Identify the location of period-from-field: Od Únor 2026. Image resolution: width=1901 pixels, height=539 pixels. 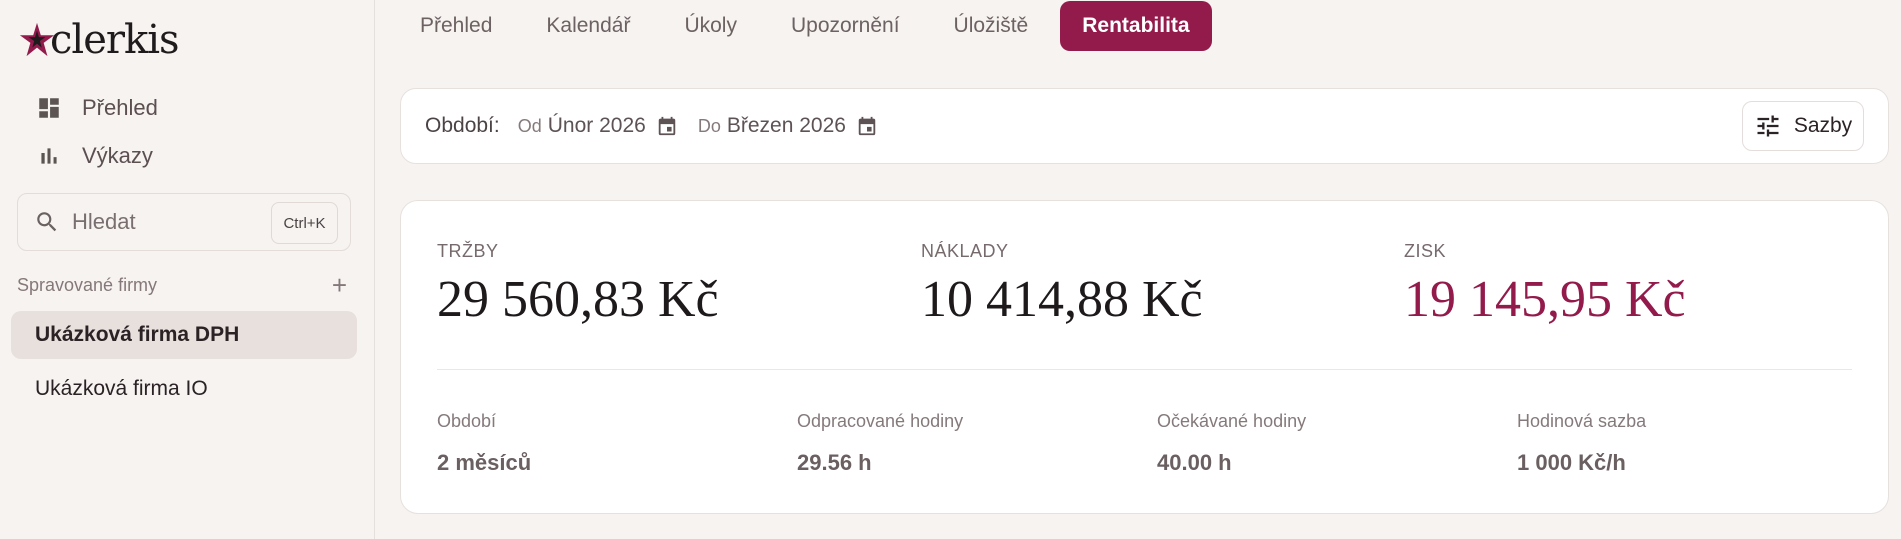
(598, 126).